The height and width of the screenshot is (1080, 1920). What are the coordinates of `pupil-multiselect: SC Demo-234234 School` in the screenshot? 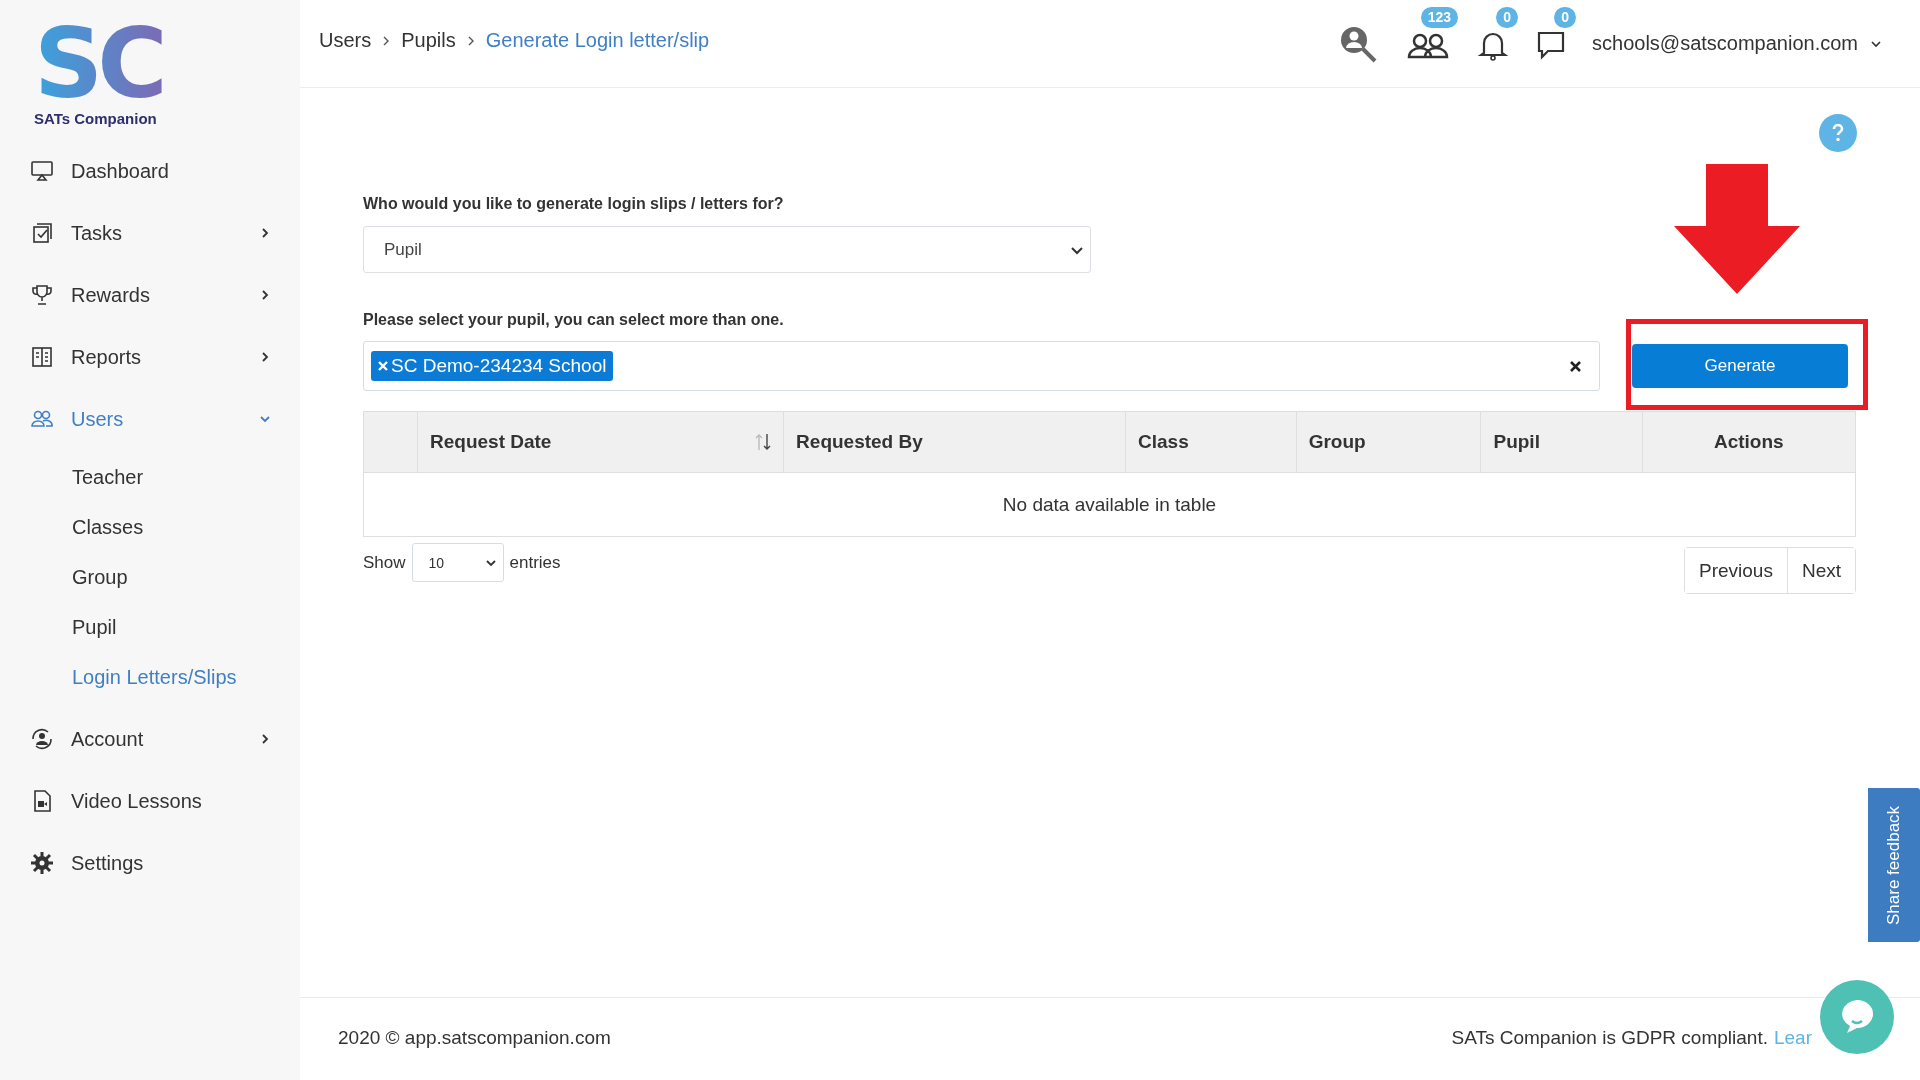 It's located at (981, 366).